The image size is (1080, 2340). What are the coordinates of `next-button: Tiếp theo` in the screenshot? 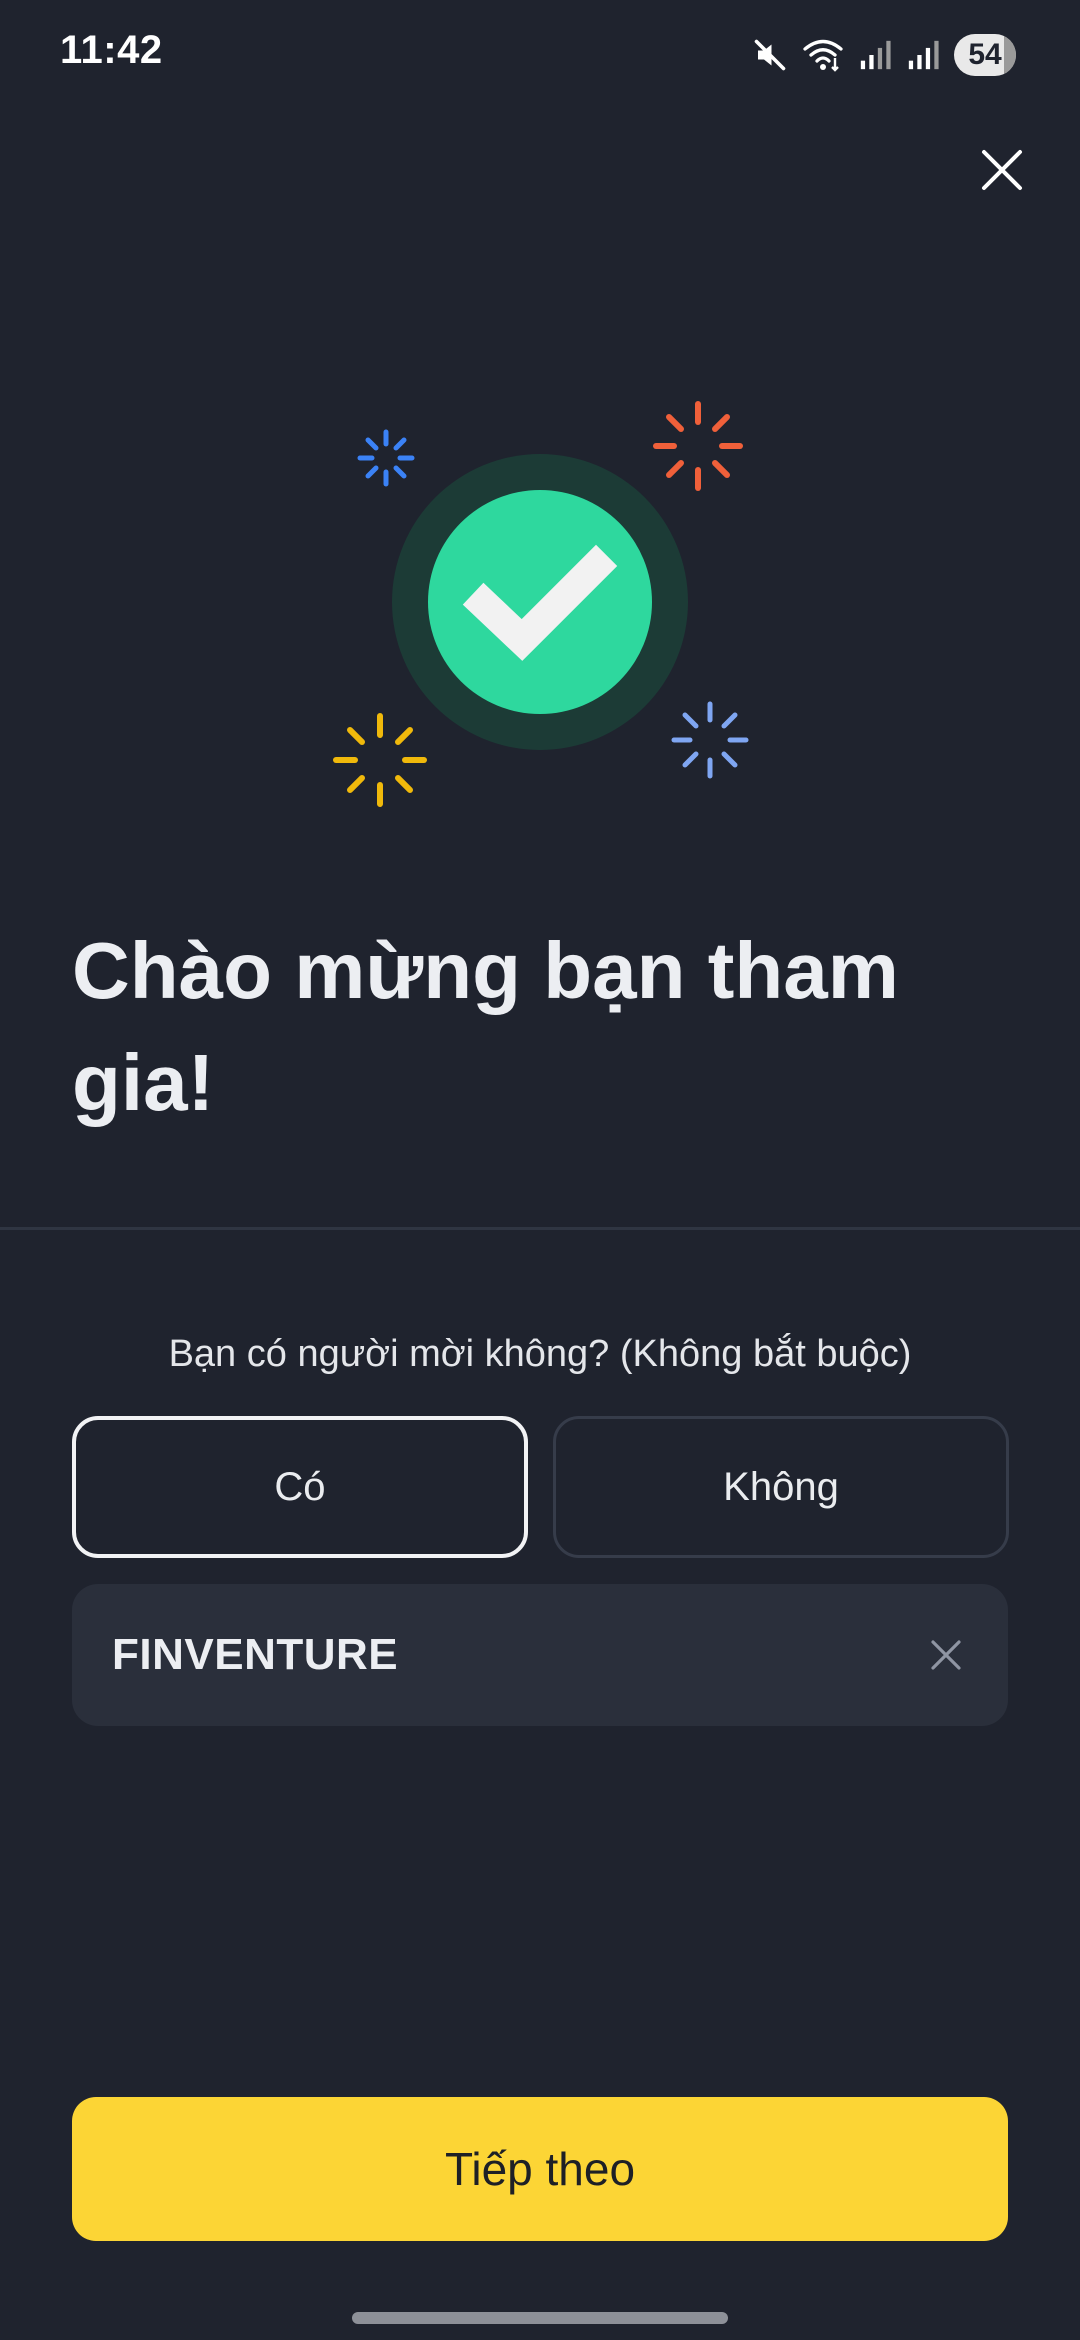 It's located at (540, 2169).